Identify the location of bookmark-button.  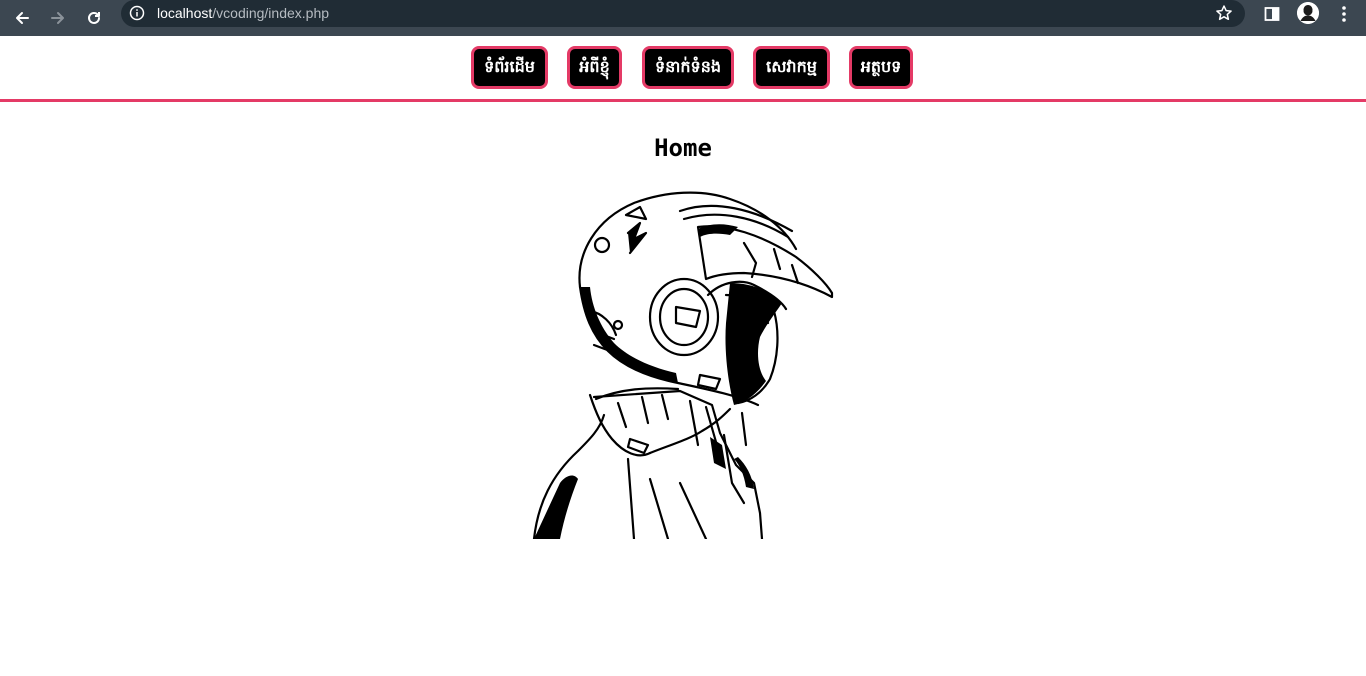
(1224, 13).